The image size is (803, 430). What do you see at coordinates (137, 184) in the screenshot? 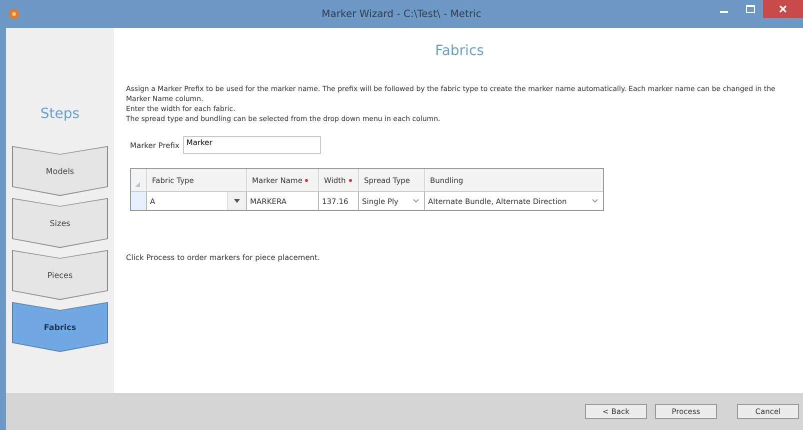
I see `triangle-icon` at bounding box center [137, 184].